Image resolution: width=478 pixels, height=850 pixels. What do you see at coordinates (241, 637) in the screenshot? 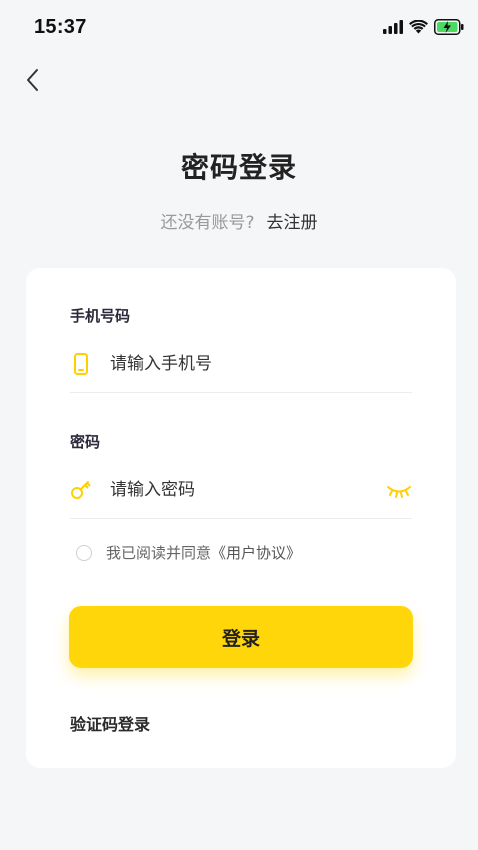
I see `login-button: 登录` at bounding box center [241, 637].